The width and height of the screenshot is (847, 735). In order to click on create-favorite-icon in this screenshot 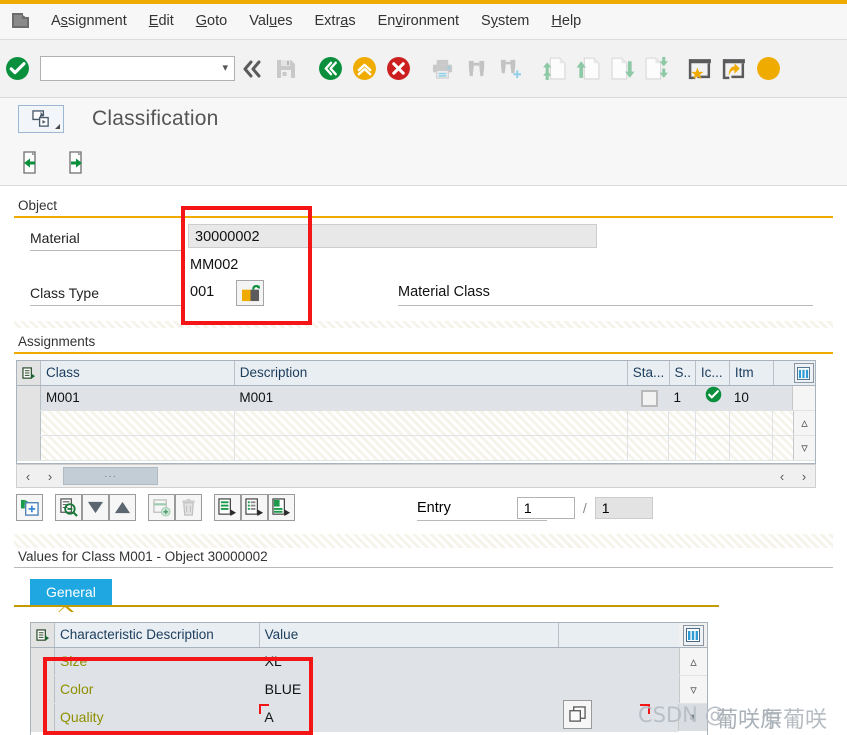, I will do `click(700, 69)`.